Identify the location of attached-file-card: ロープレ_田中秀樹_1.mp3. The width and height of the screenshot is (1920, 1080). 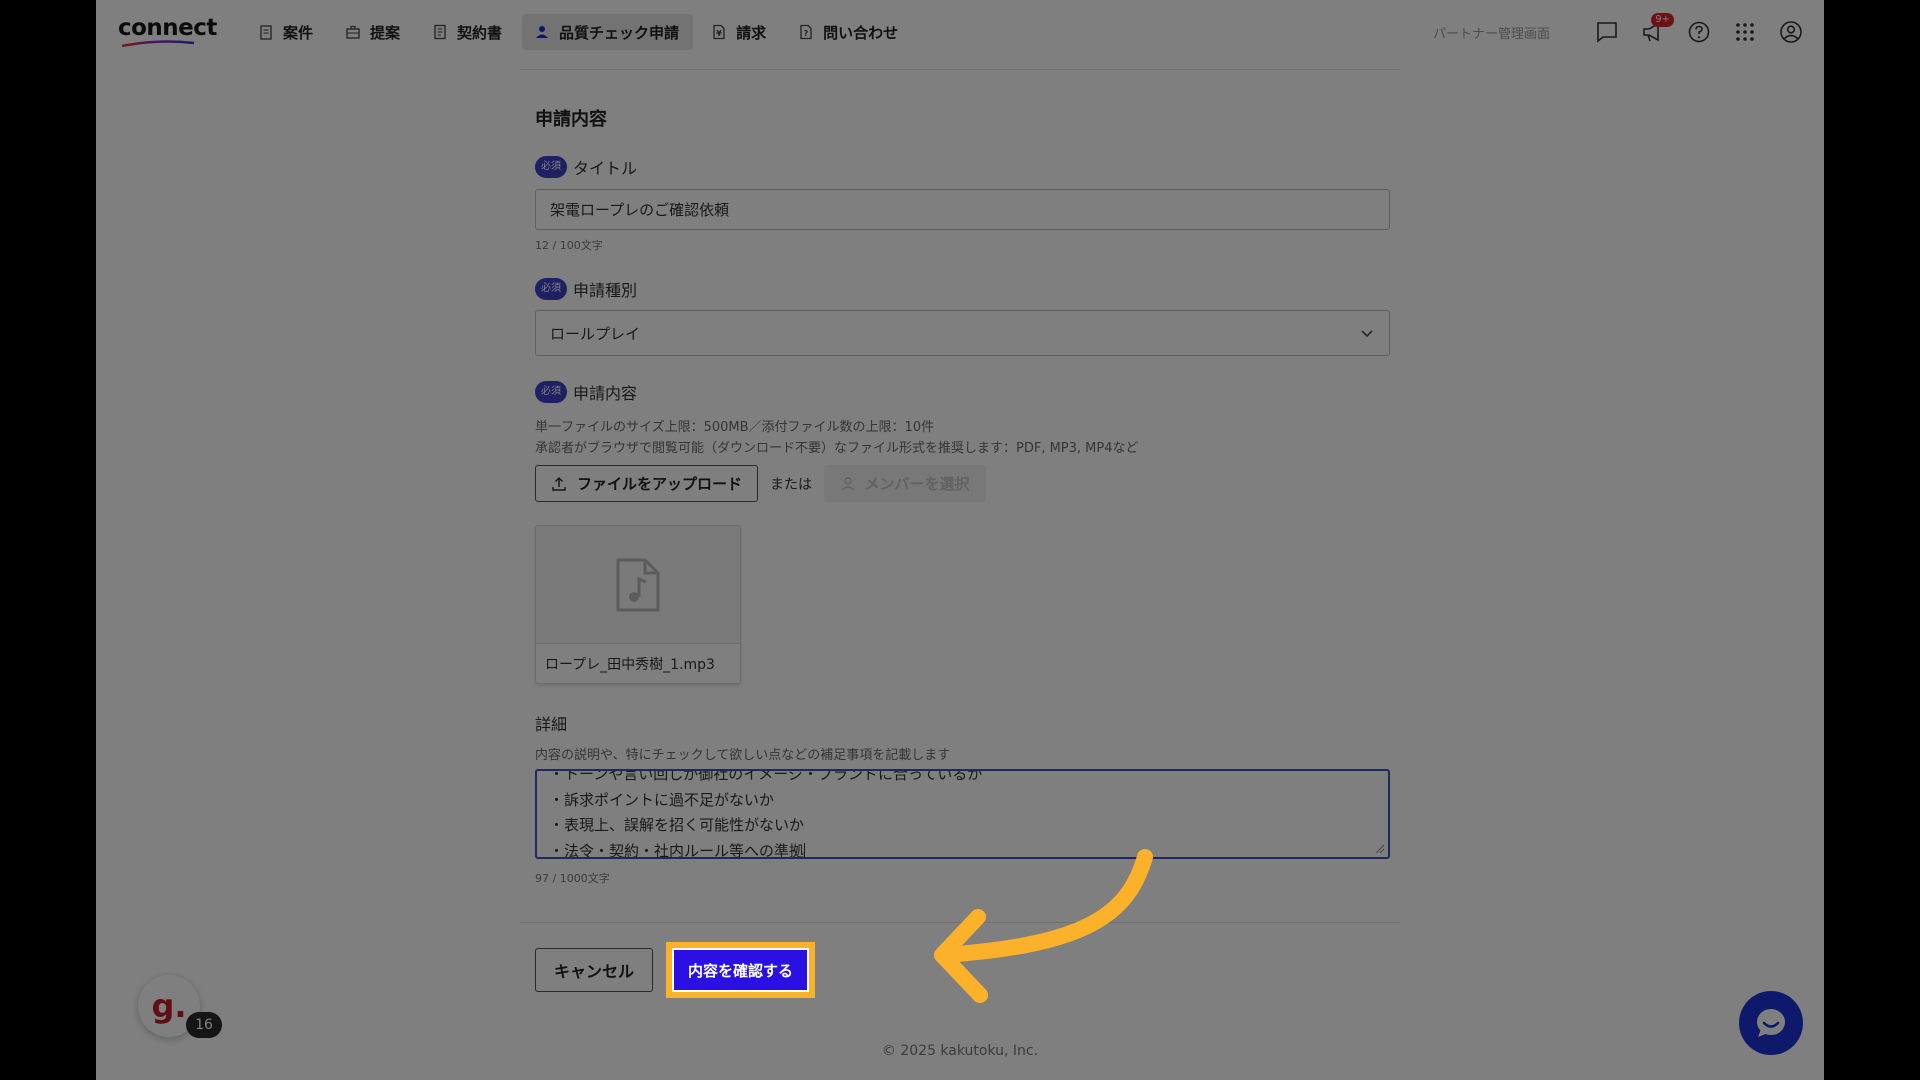
(638, 604).